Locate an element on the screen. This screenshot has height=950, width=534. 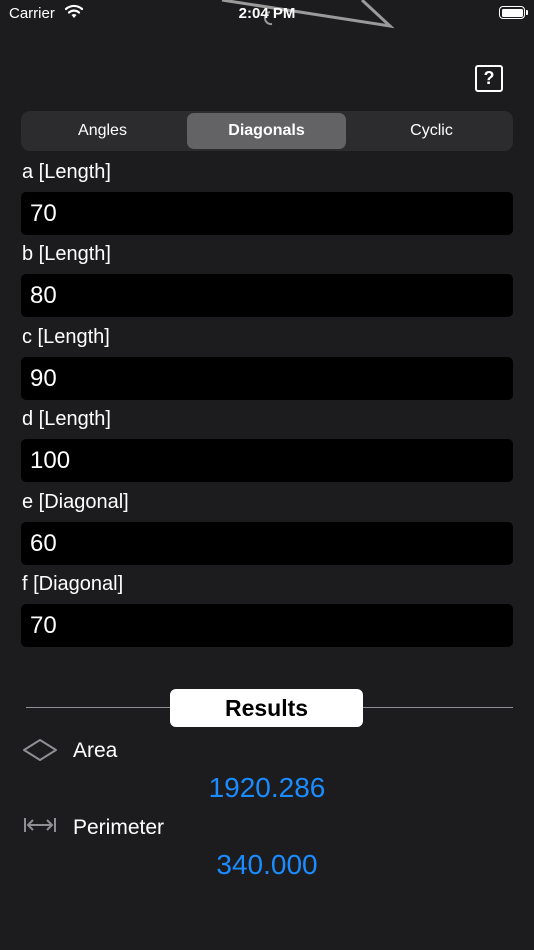
results-divider-right is located at coordinates (438, 707).